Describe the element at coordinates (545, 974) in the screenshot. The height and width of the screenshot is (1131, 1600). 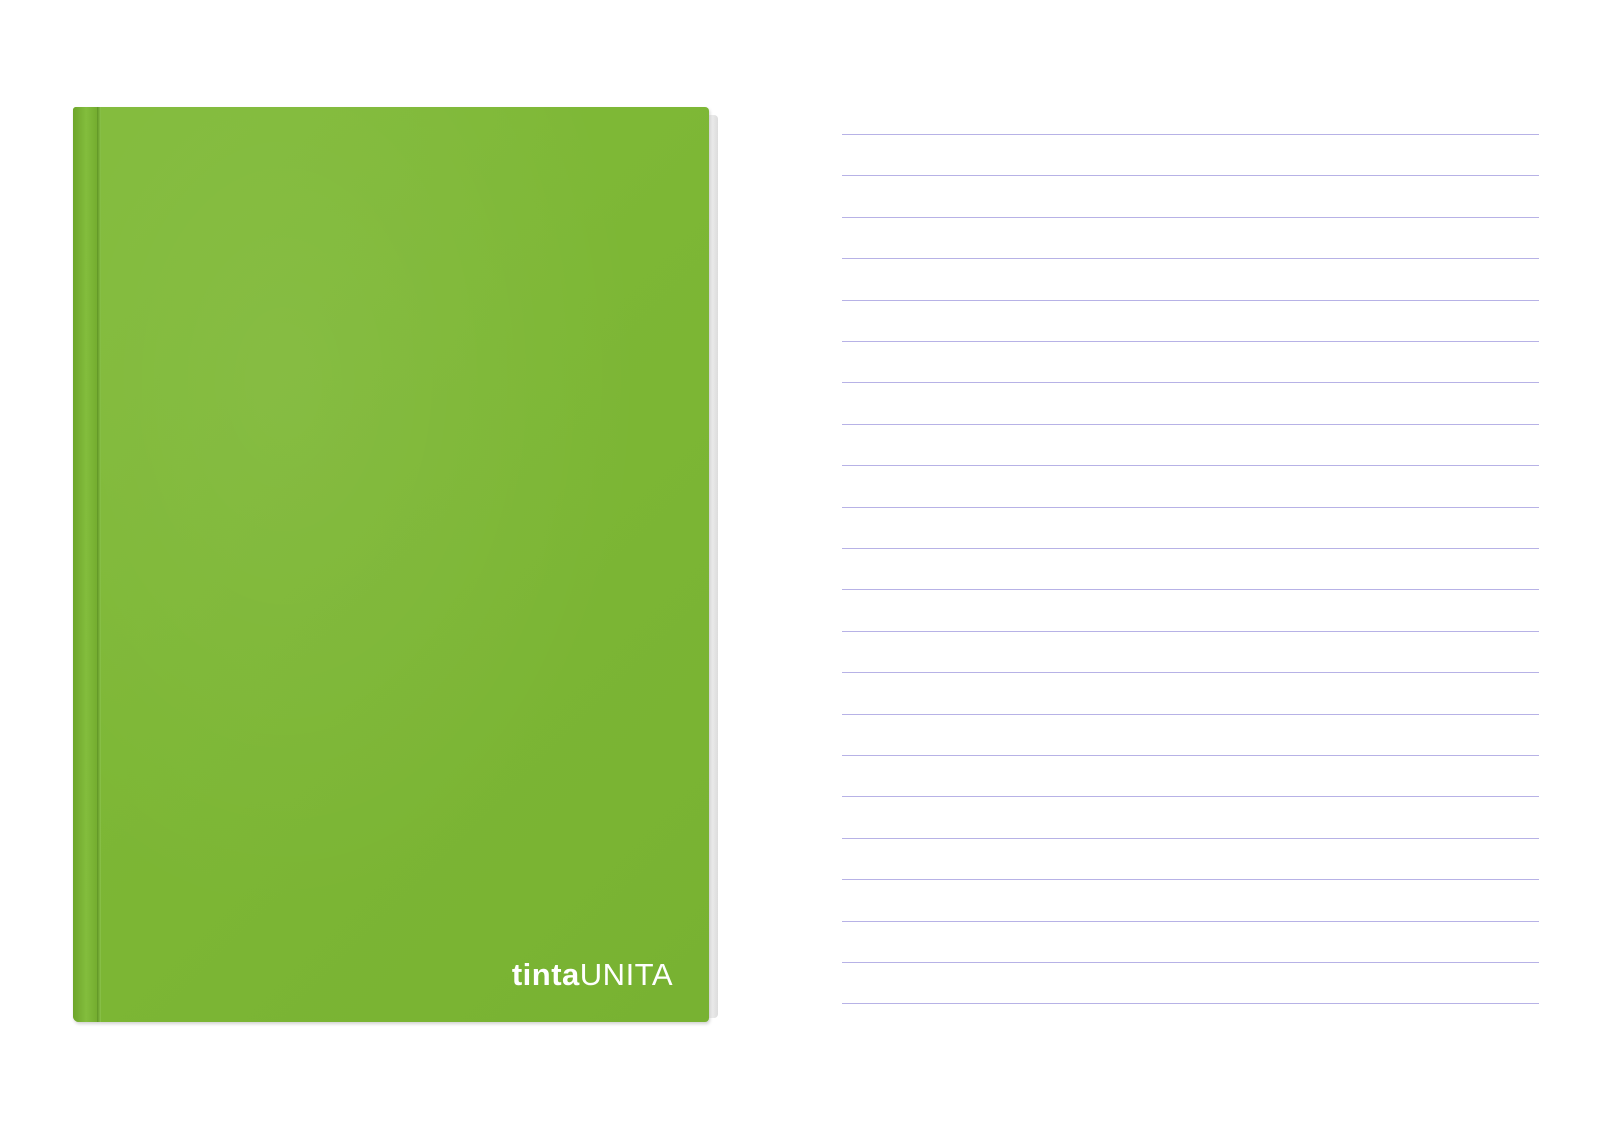
I see `logo-bold-text: tinta` at that location.